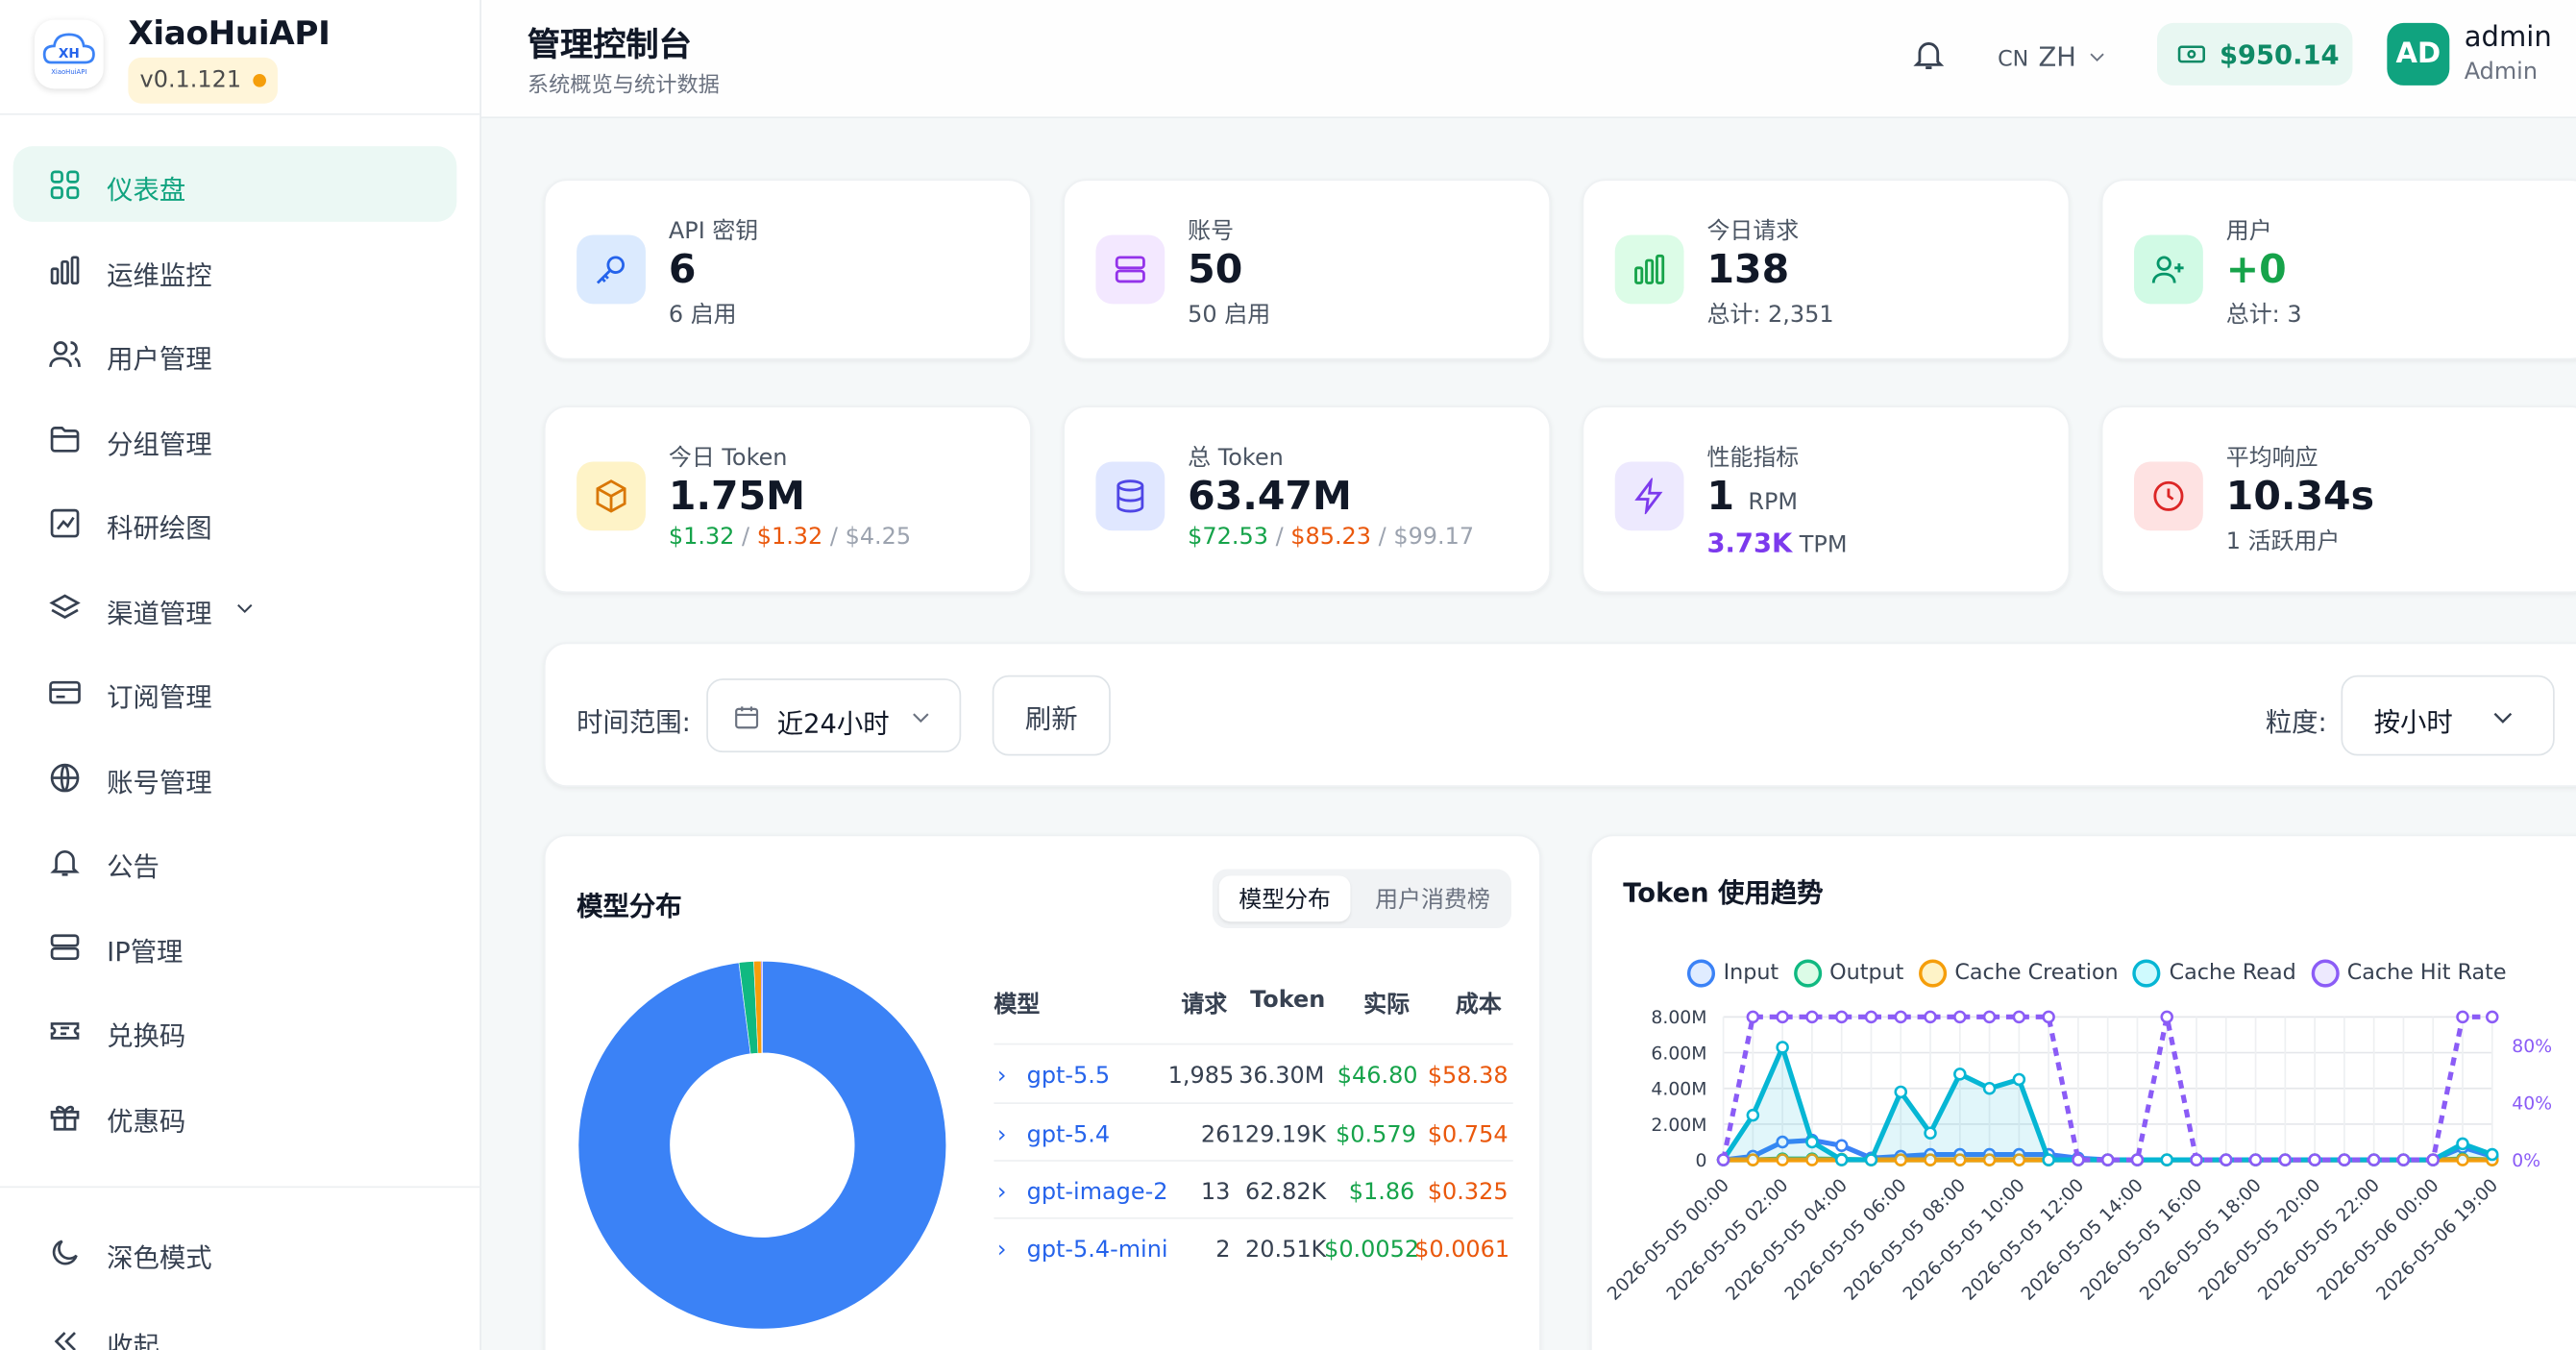  Describe the element at coordinates (609, 44) in the screenshot. I see `page-title: 管理控制台` at that location.